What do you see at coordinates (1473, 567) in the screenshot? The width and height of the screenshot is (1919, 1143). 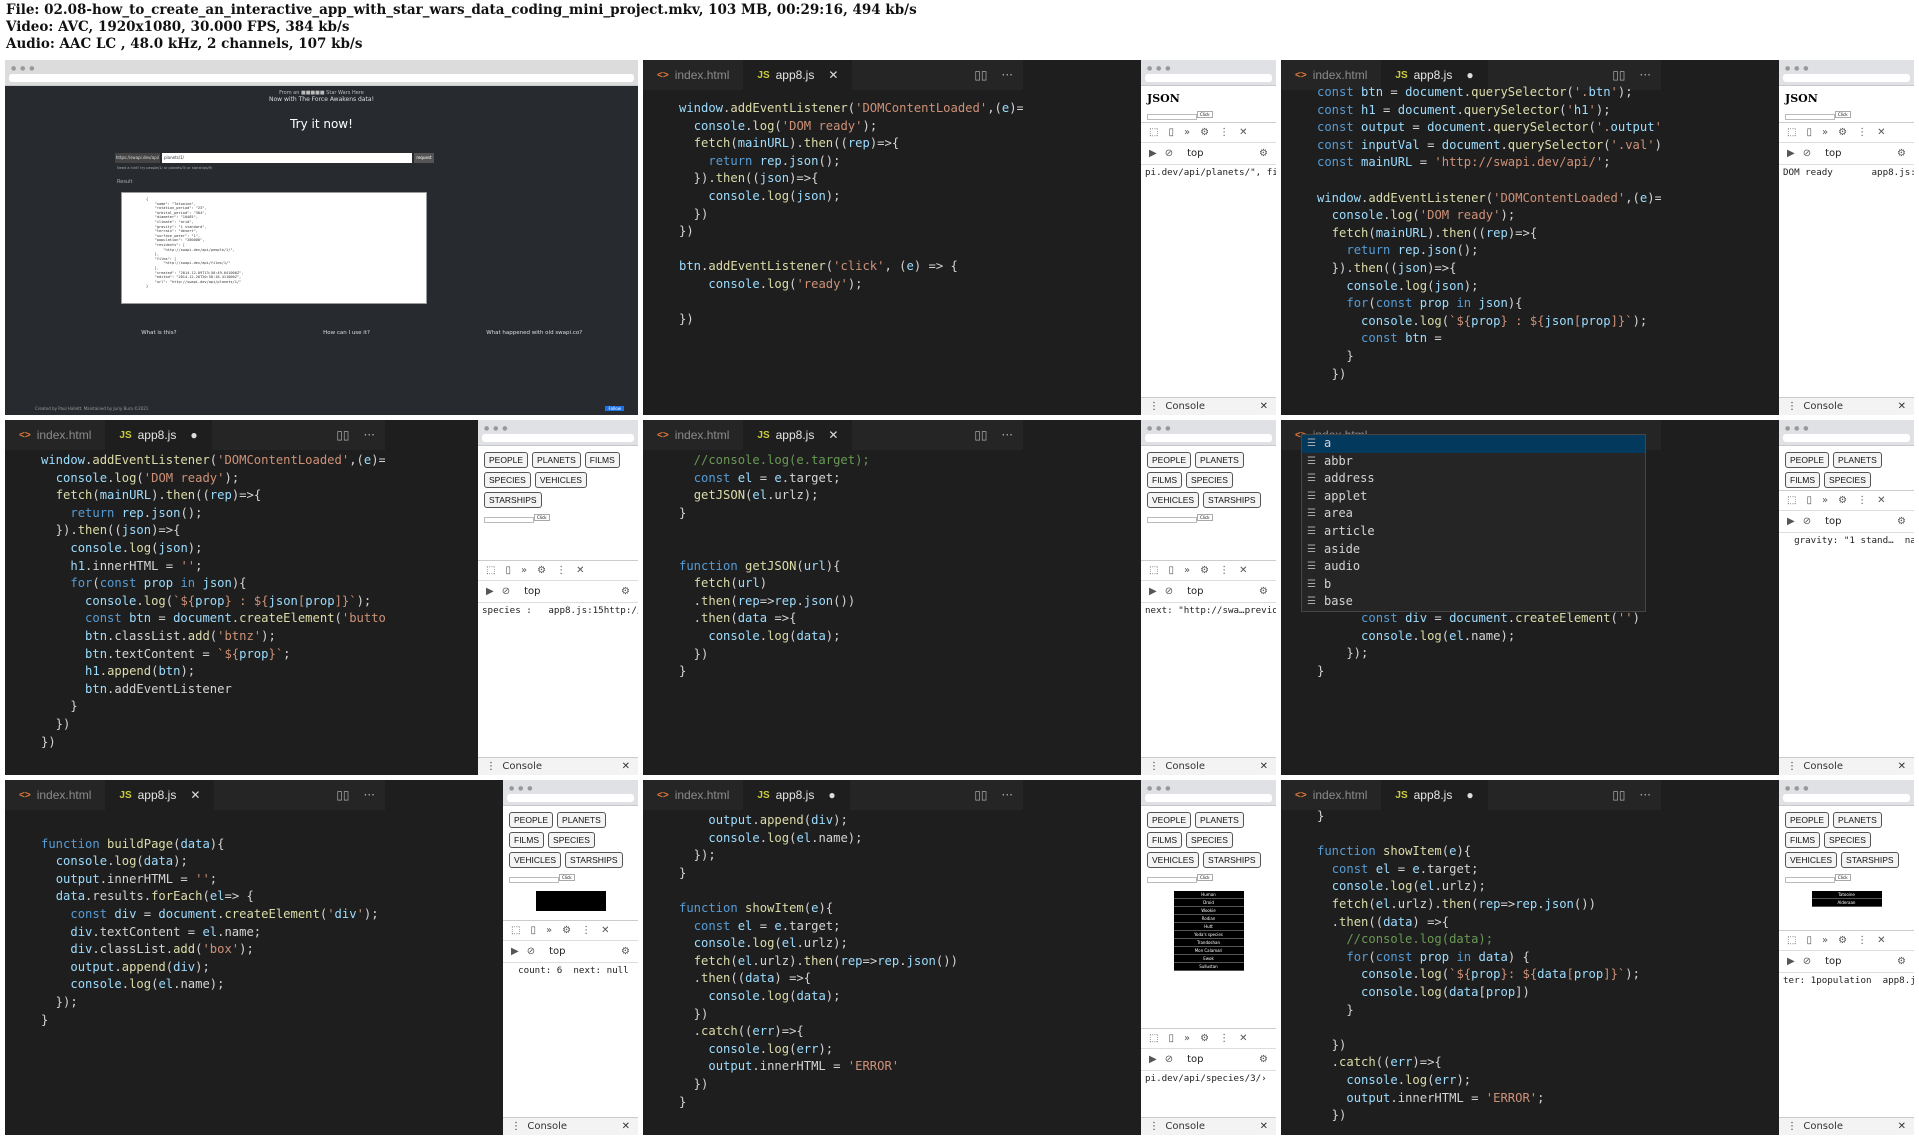 I see `suggestion-item: audio` at bounding box center [1473, 567].